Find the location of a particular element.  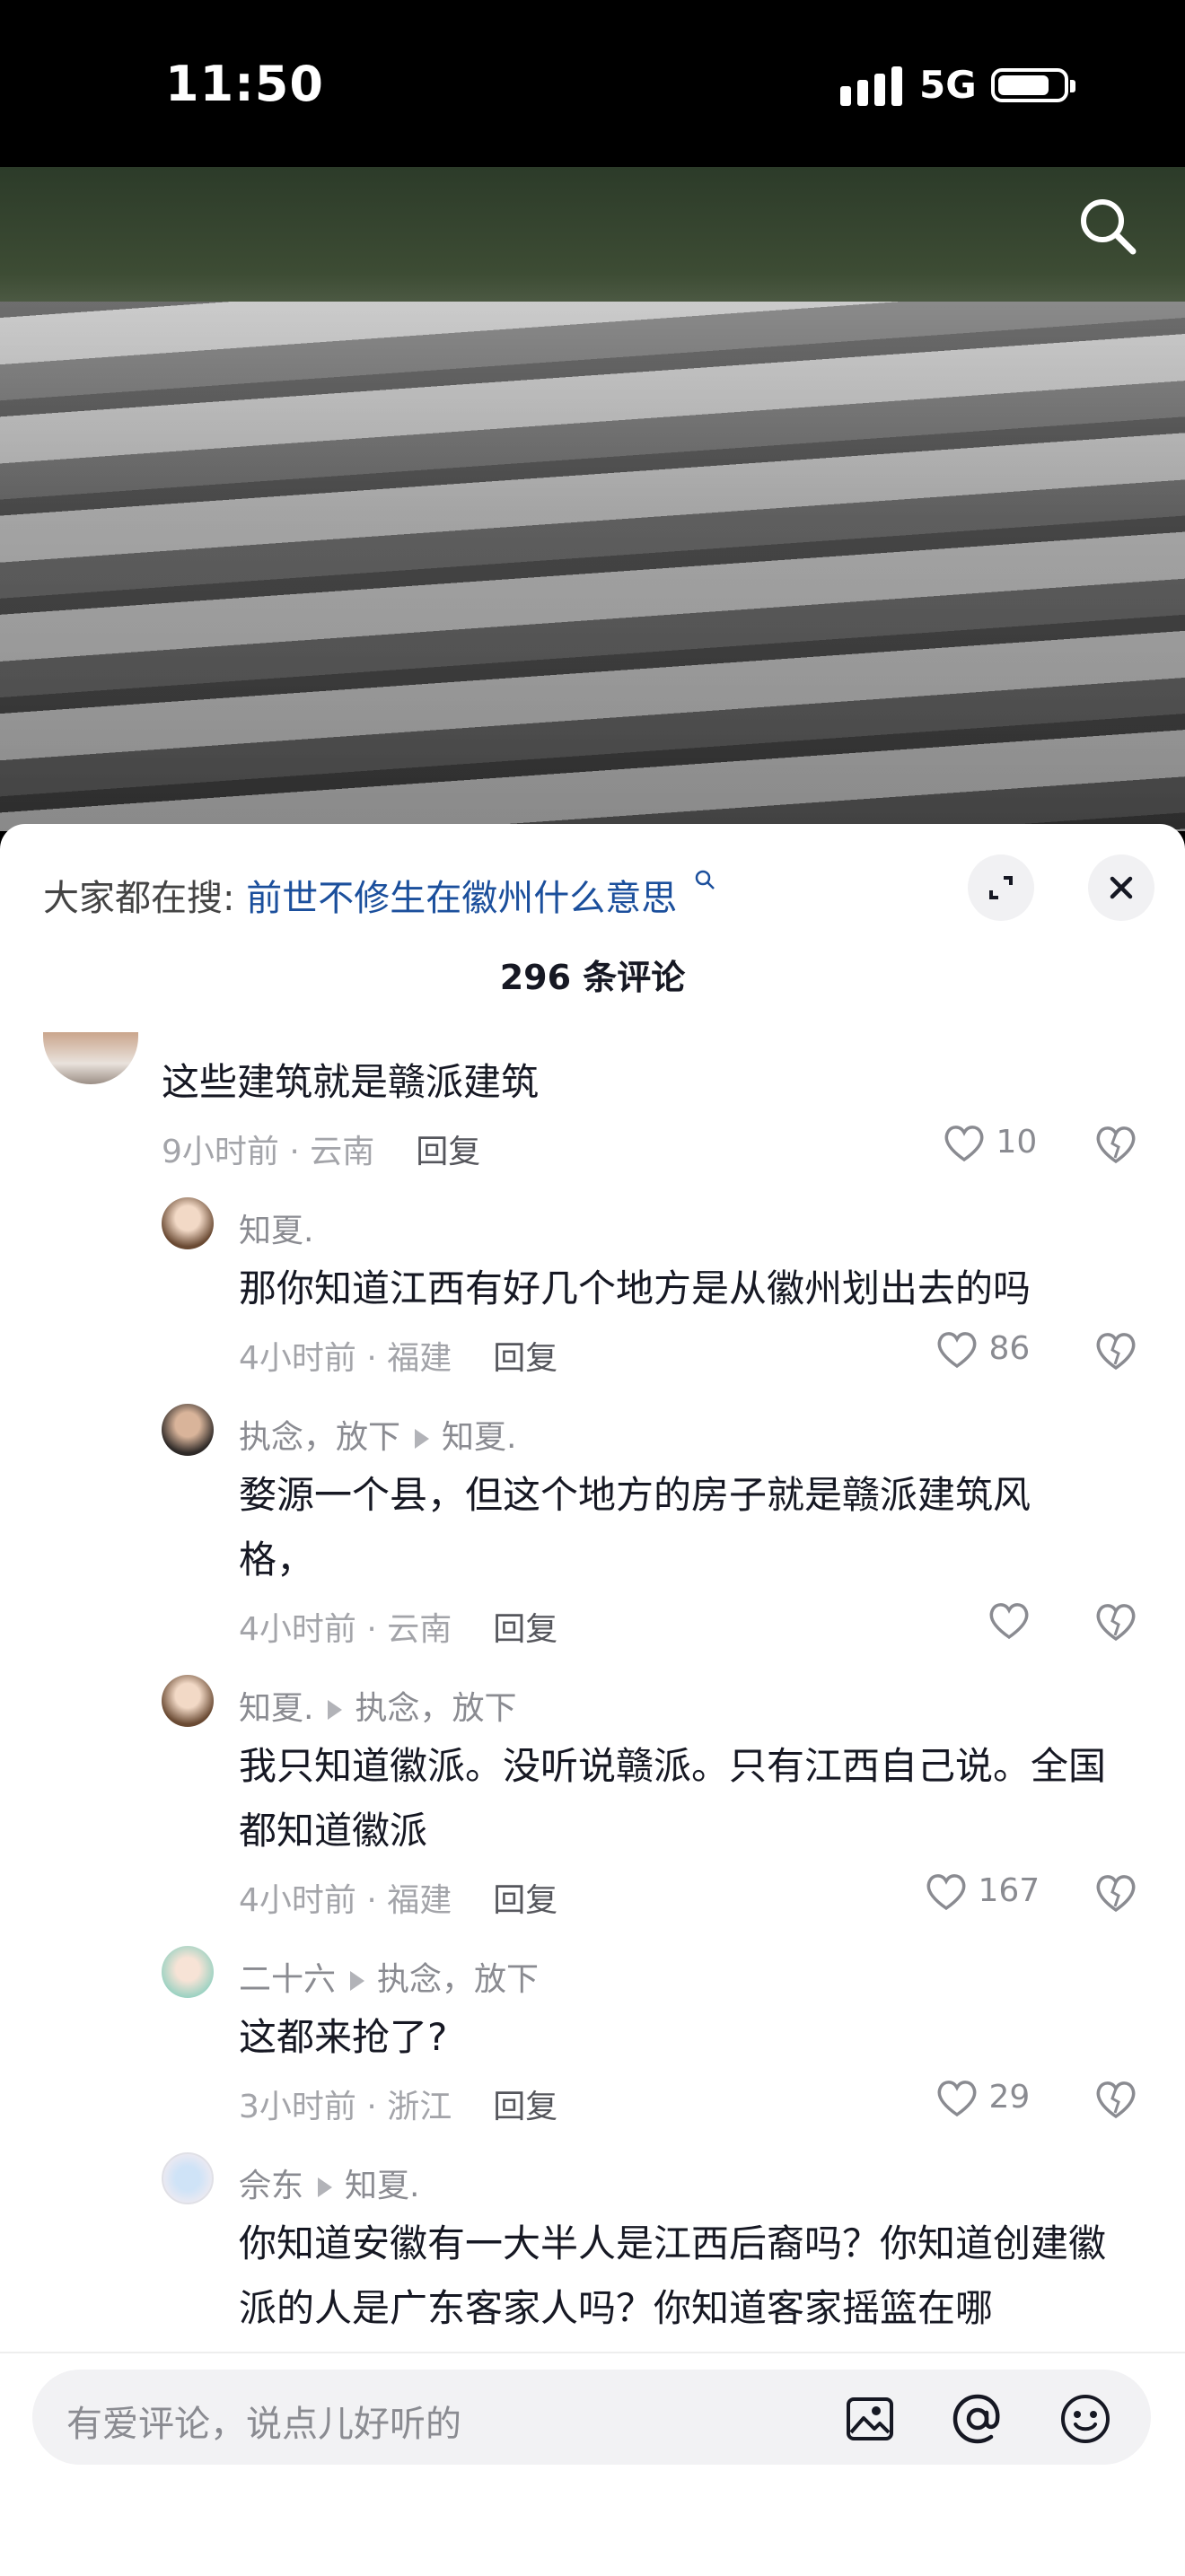

comment-text: 那你知道江西有好几个地方是从徽州划出去的吗 is located at coordinates (635, 1288).